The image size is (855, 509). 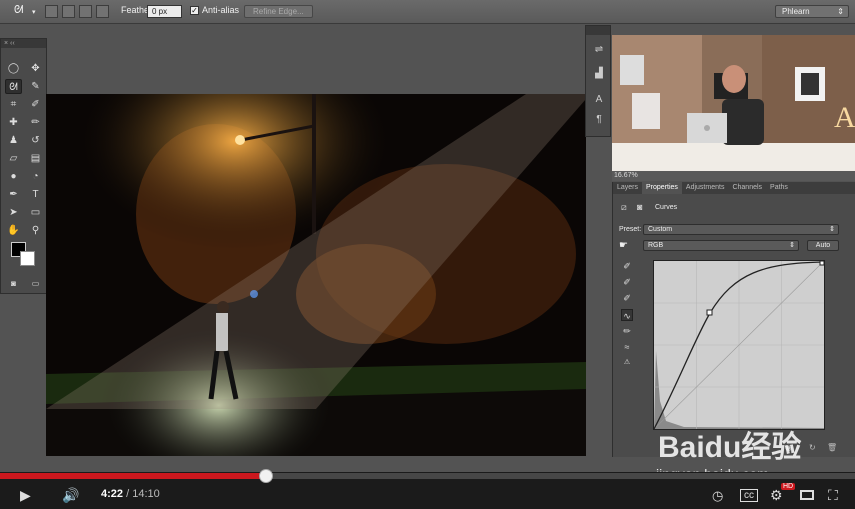 I want to click on blur-tool-icon: ●, so click(x=13, y=176).